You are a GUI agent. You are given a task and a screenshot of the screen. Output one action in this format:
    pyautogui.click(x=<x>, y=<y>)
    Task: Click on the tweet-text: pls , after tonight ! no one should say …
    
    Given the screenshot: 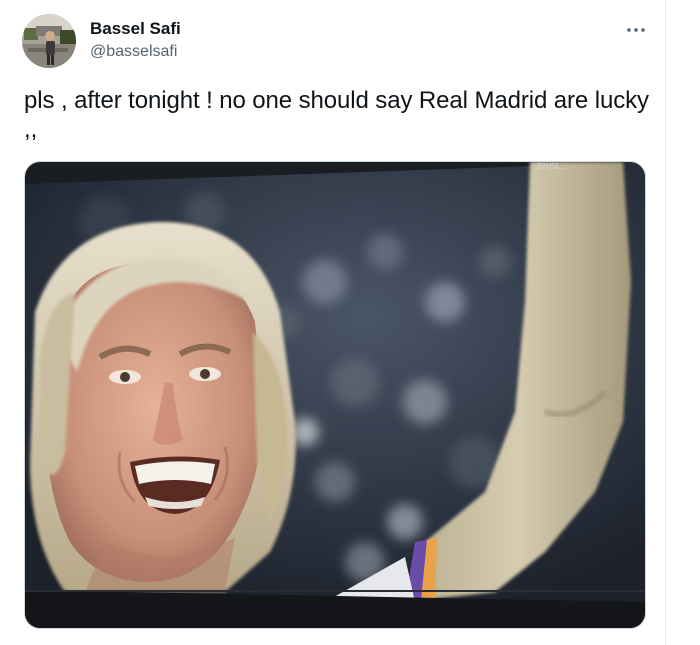 What is the action you would take?
    pyautogui.click(x=336, y=115)
    